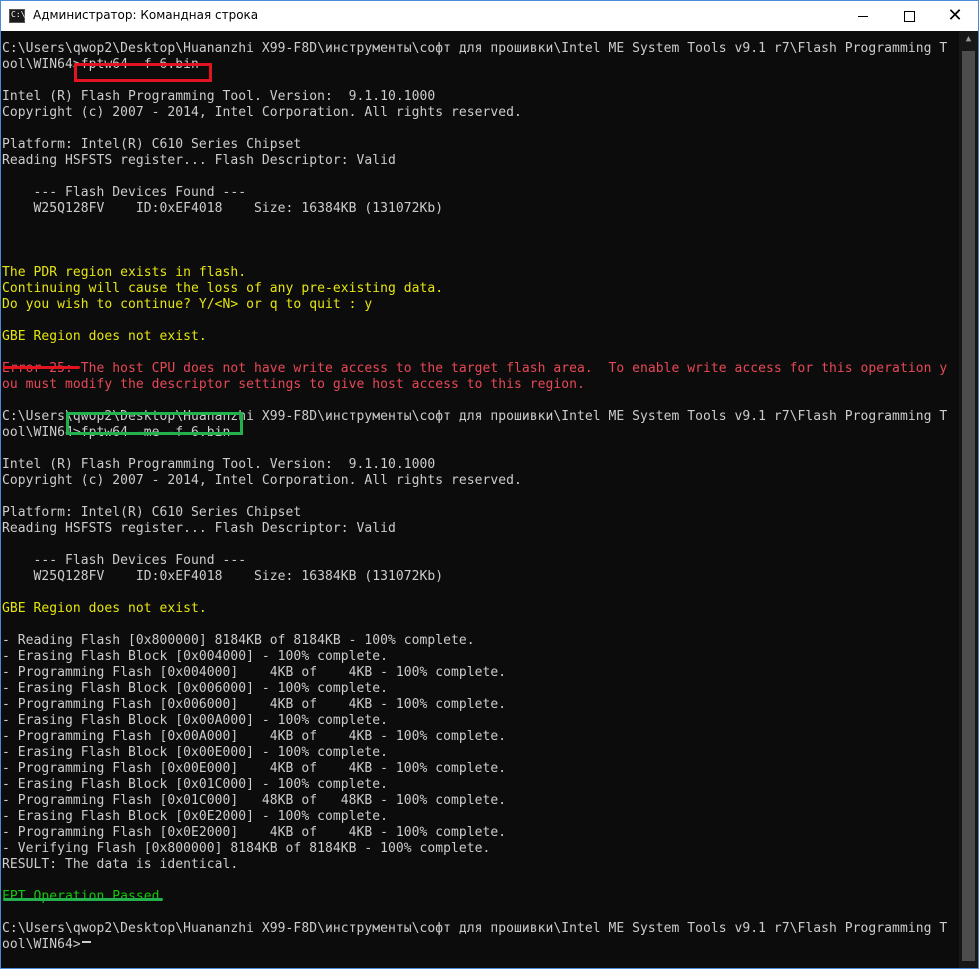  What do you see at coordinates (120, 864) in the screenshot?
I see `console-line: RESULT: The data is identical.` at bounding box center [120, 864].